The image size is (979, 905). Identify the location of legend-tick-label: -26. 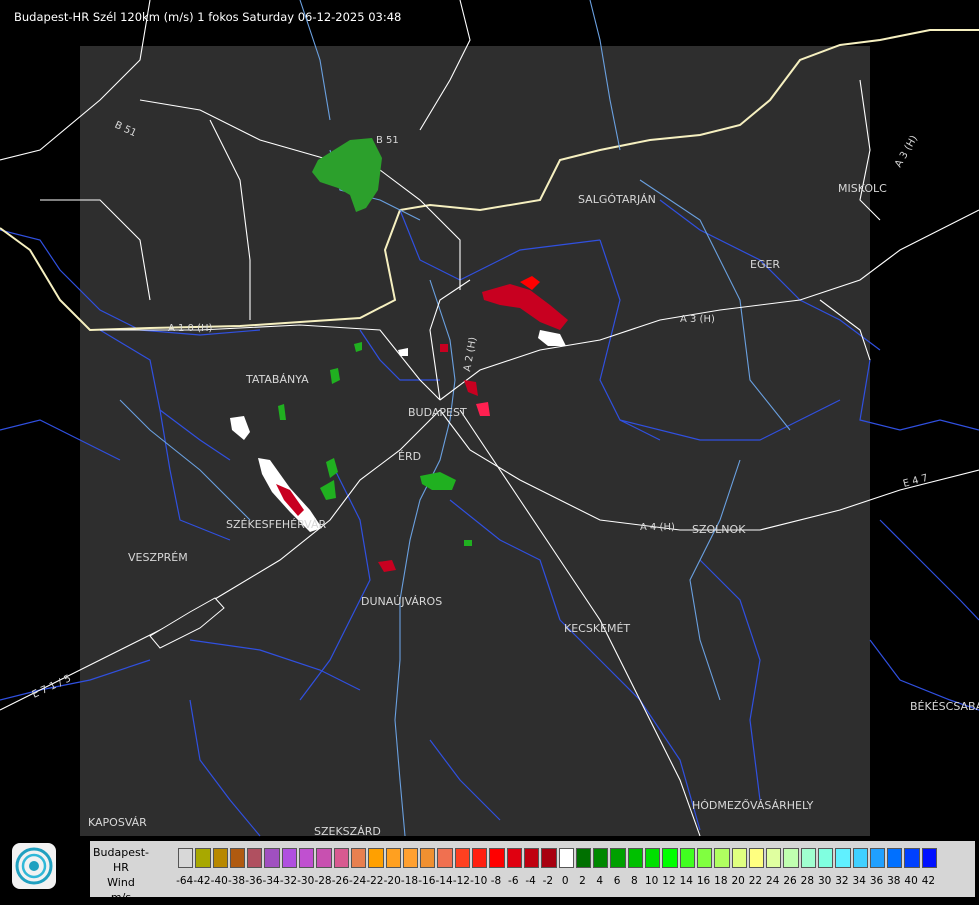
(340, 881).